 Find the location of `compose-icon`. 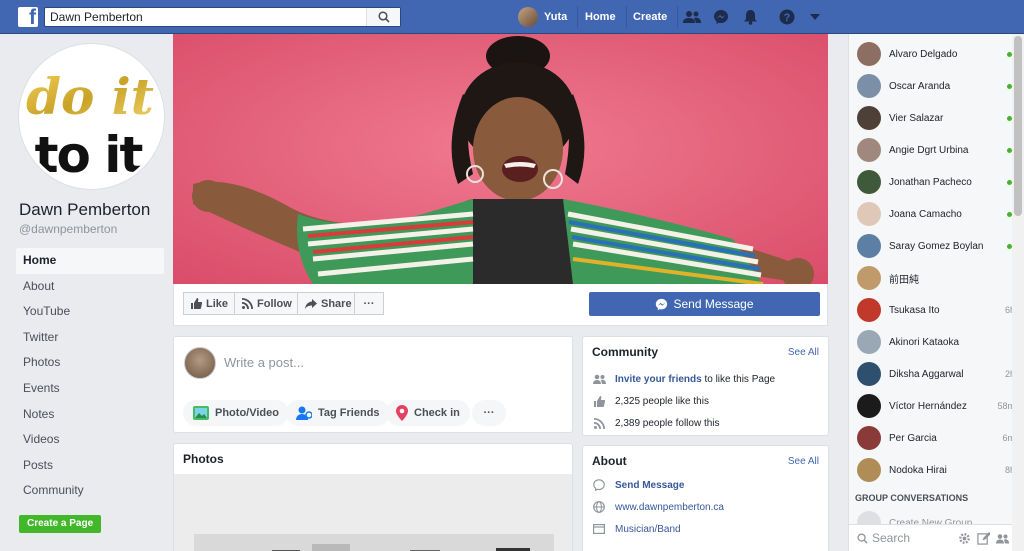

compose-icon is located at coordinates (983, 538).